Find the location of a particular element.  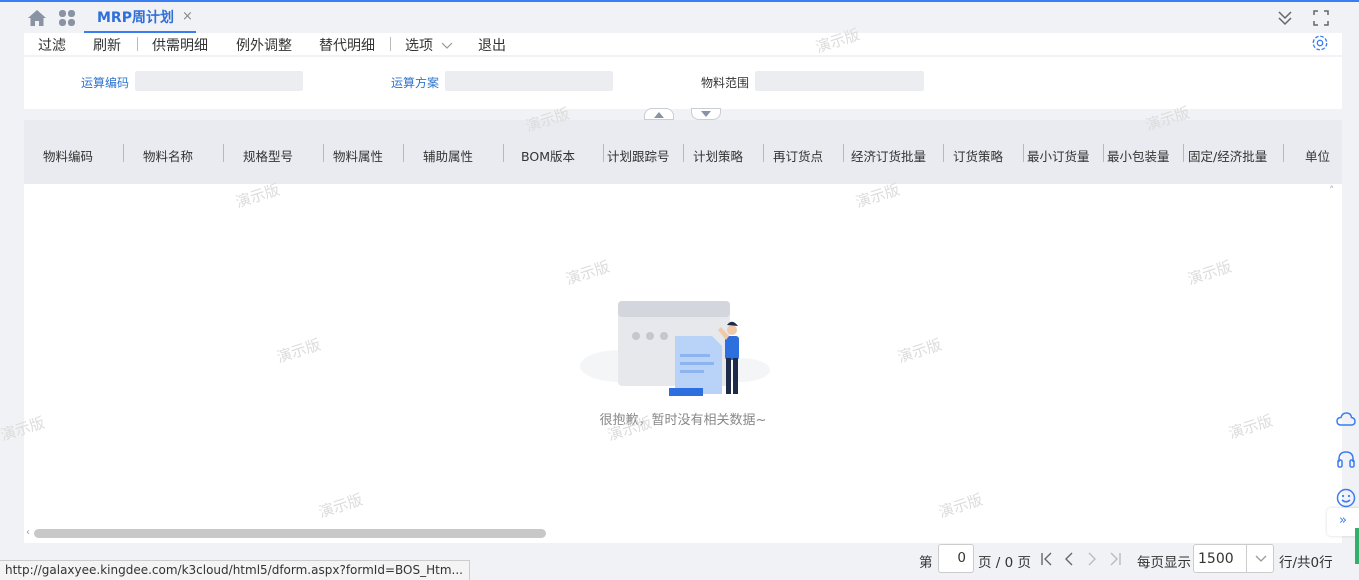

refresh-button: 刷新 is located at coordinates (107, 45).